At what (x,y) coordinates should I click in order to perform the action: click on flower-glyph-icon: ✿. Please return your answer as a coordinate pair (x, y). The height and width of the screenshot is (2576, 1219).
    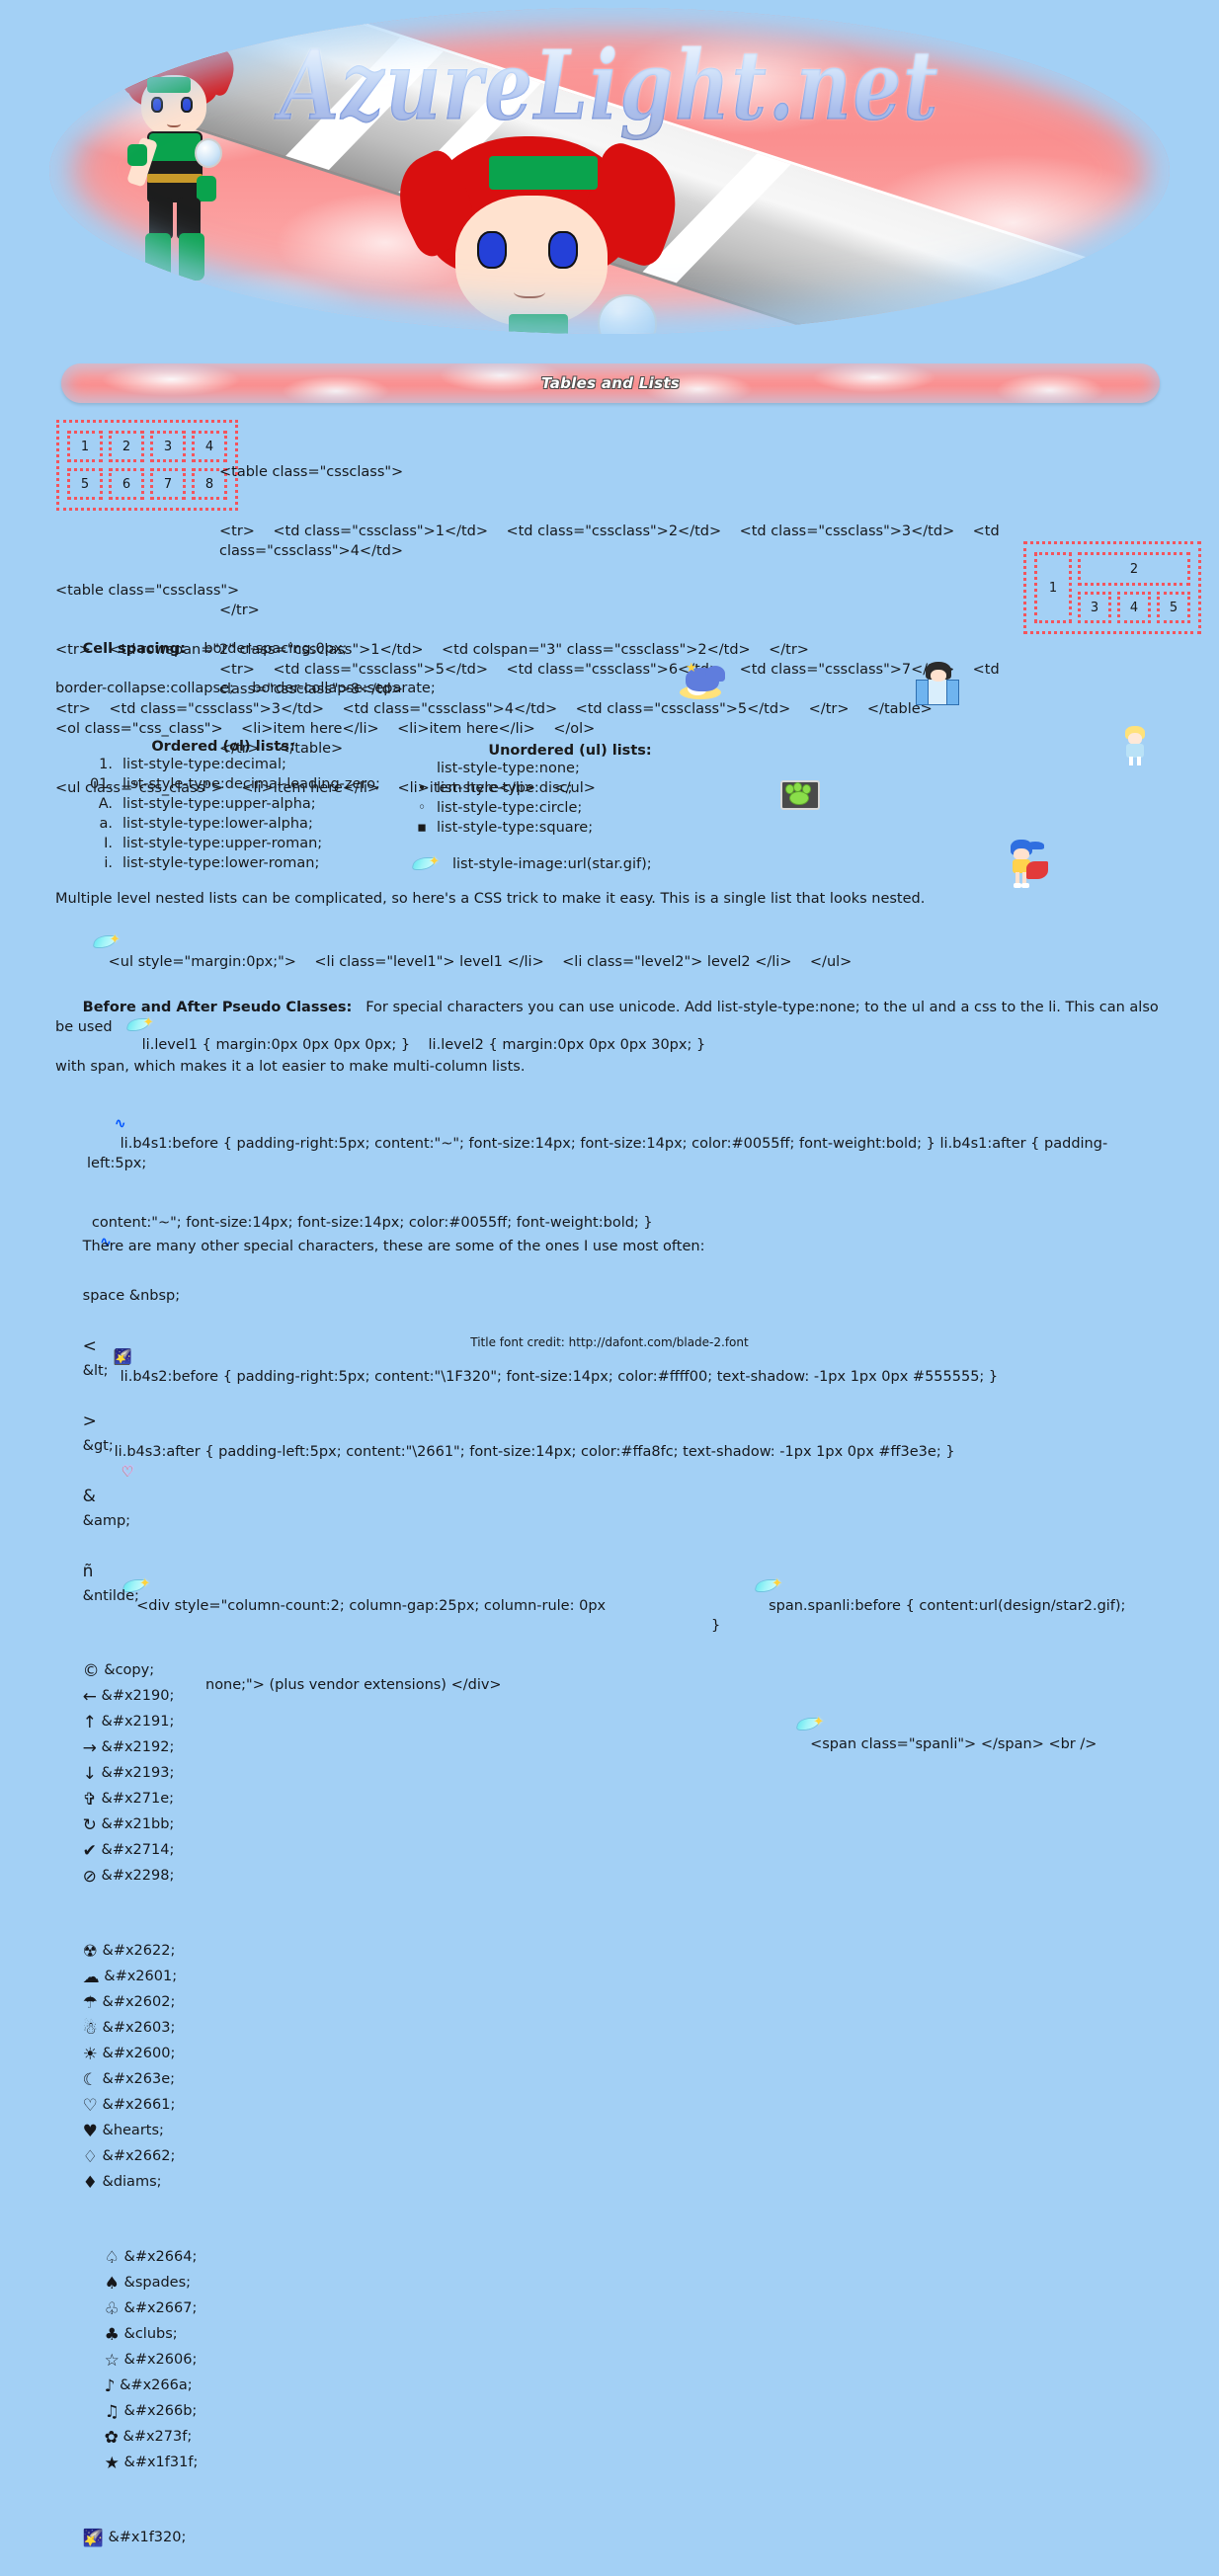
    Looking at the image, I should click on (111, 2438).